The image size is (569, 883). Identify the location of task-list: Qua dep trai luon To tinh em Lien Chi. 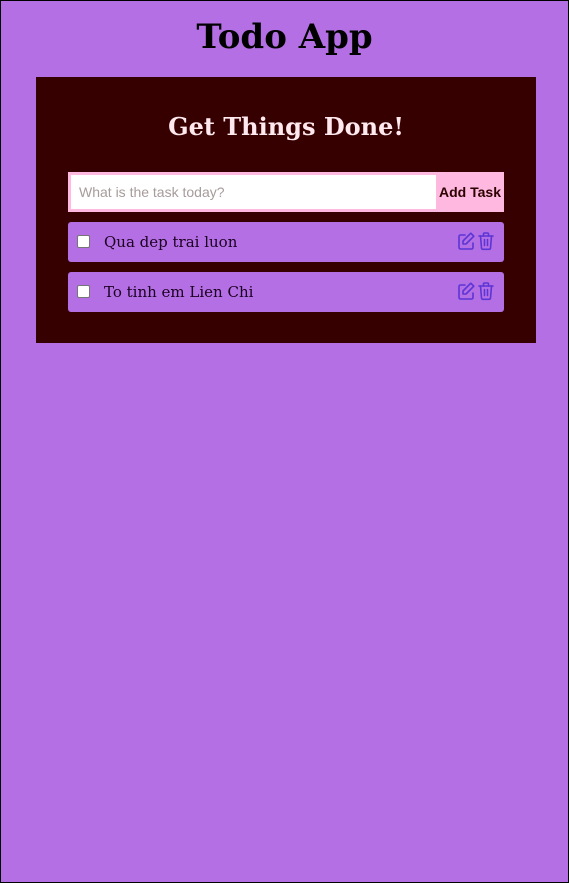
(286, 272).